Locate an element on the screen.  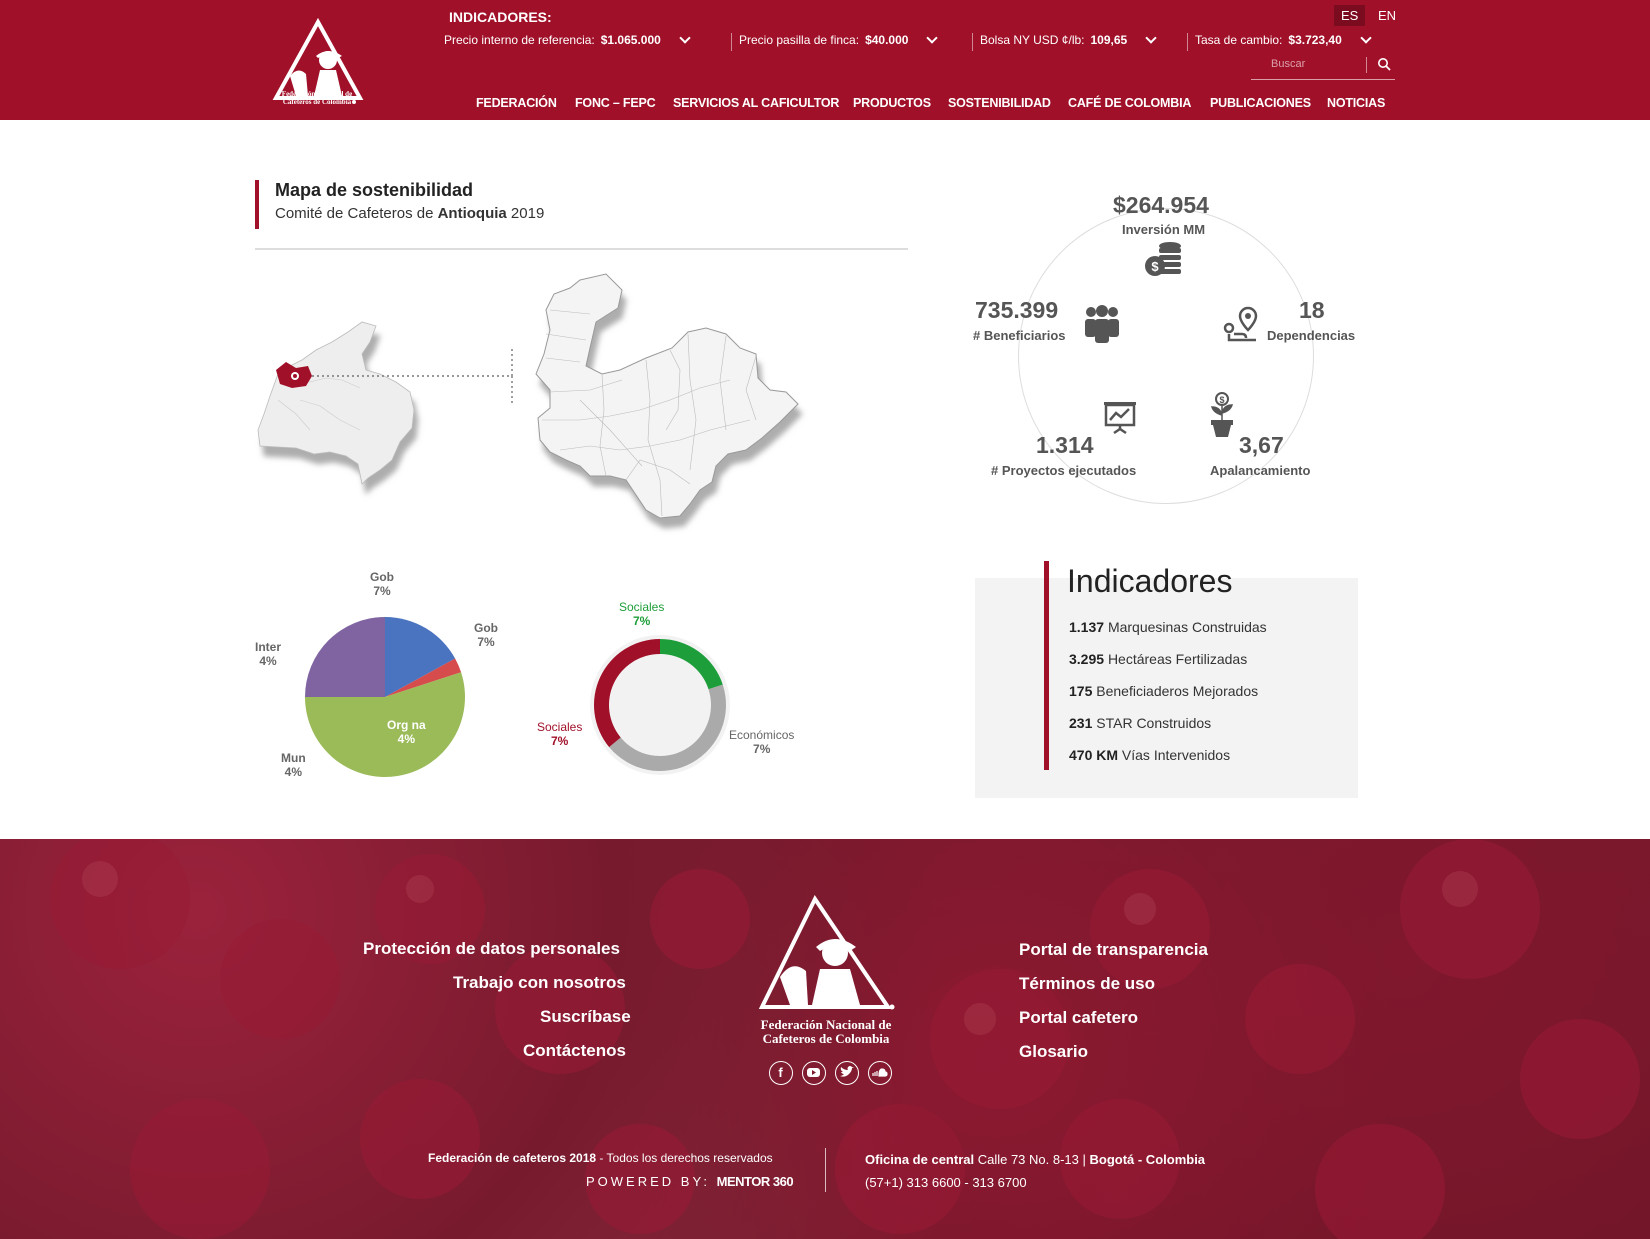
facebook-icon: f is located at coordinates (781, 1073).